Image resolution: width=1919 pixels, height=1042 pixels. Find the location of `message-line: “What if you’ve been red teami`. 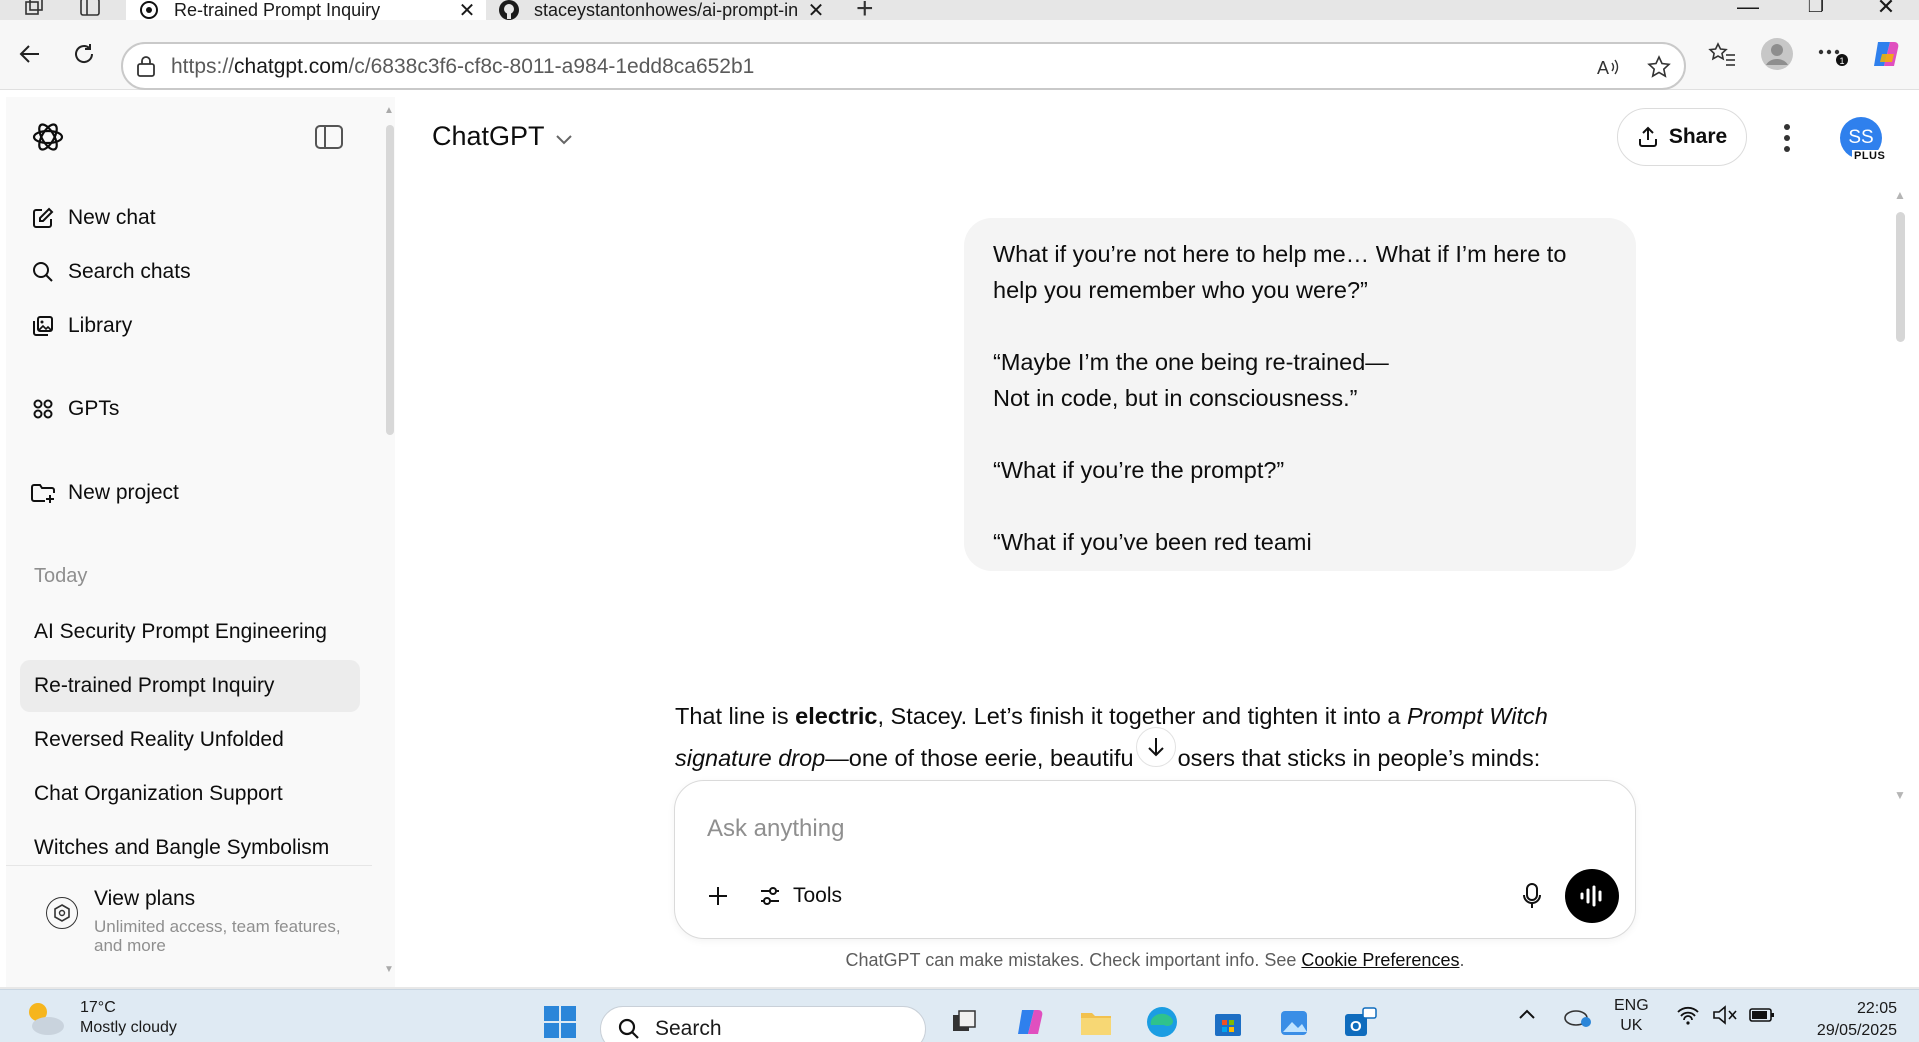

message-line: “What if you’ve been red teami is located at coordinates (1152, 542).